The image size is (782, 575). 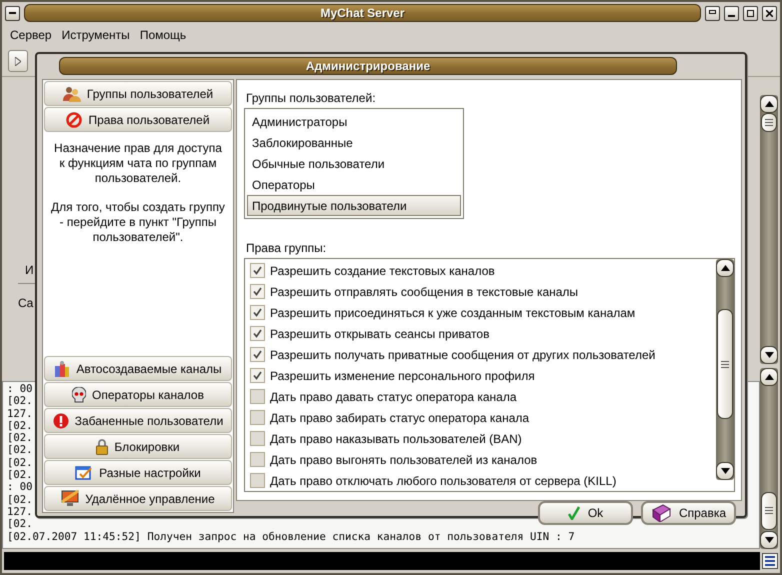 What do you see at coordinates (362, 13) in the screenshot?
I see `window-title: MyChat Server` at bounding box center [362, 13].